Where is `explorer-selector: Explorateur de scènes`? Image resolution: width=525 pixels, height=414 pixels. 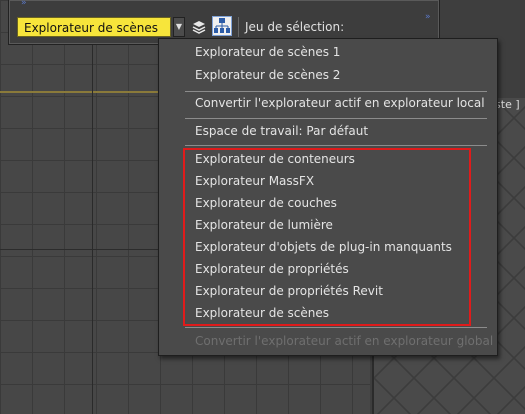 explorer-selector: Explorateur de scènes is located at coordinates (94, 27).